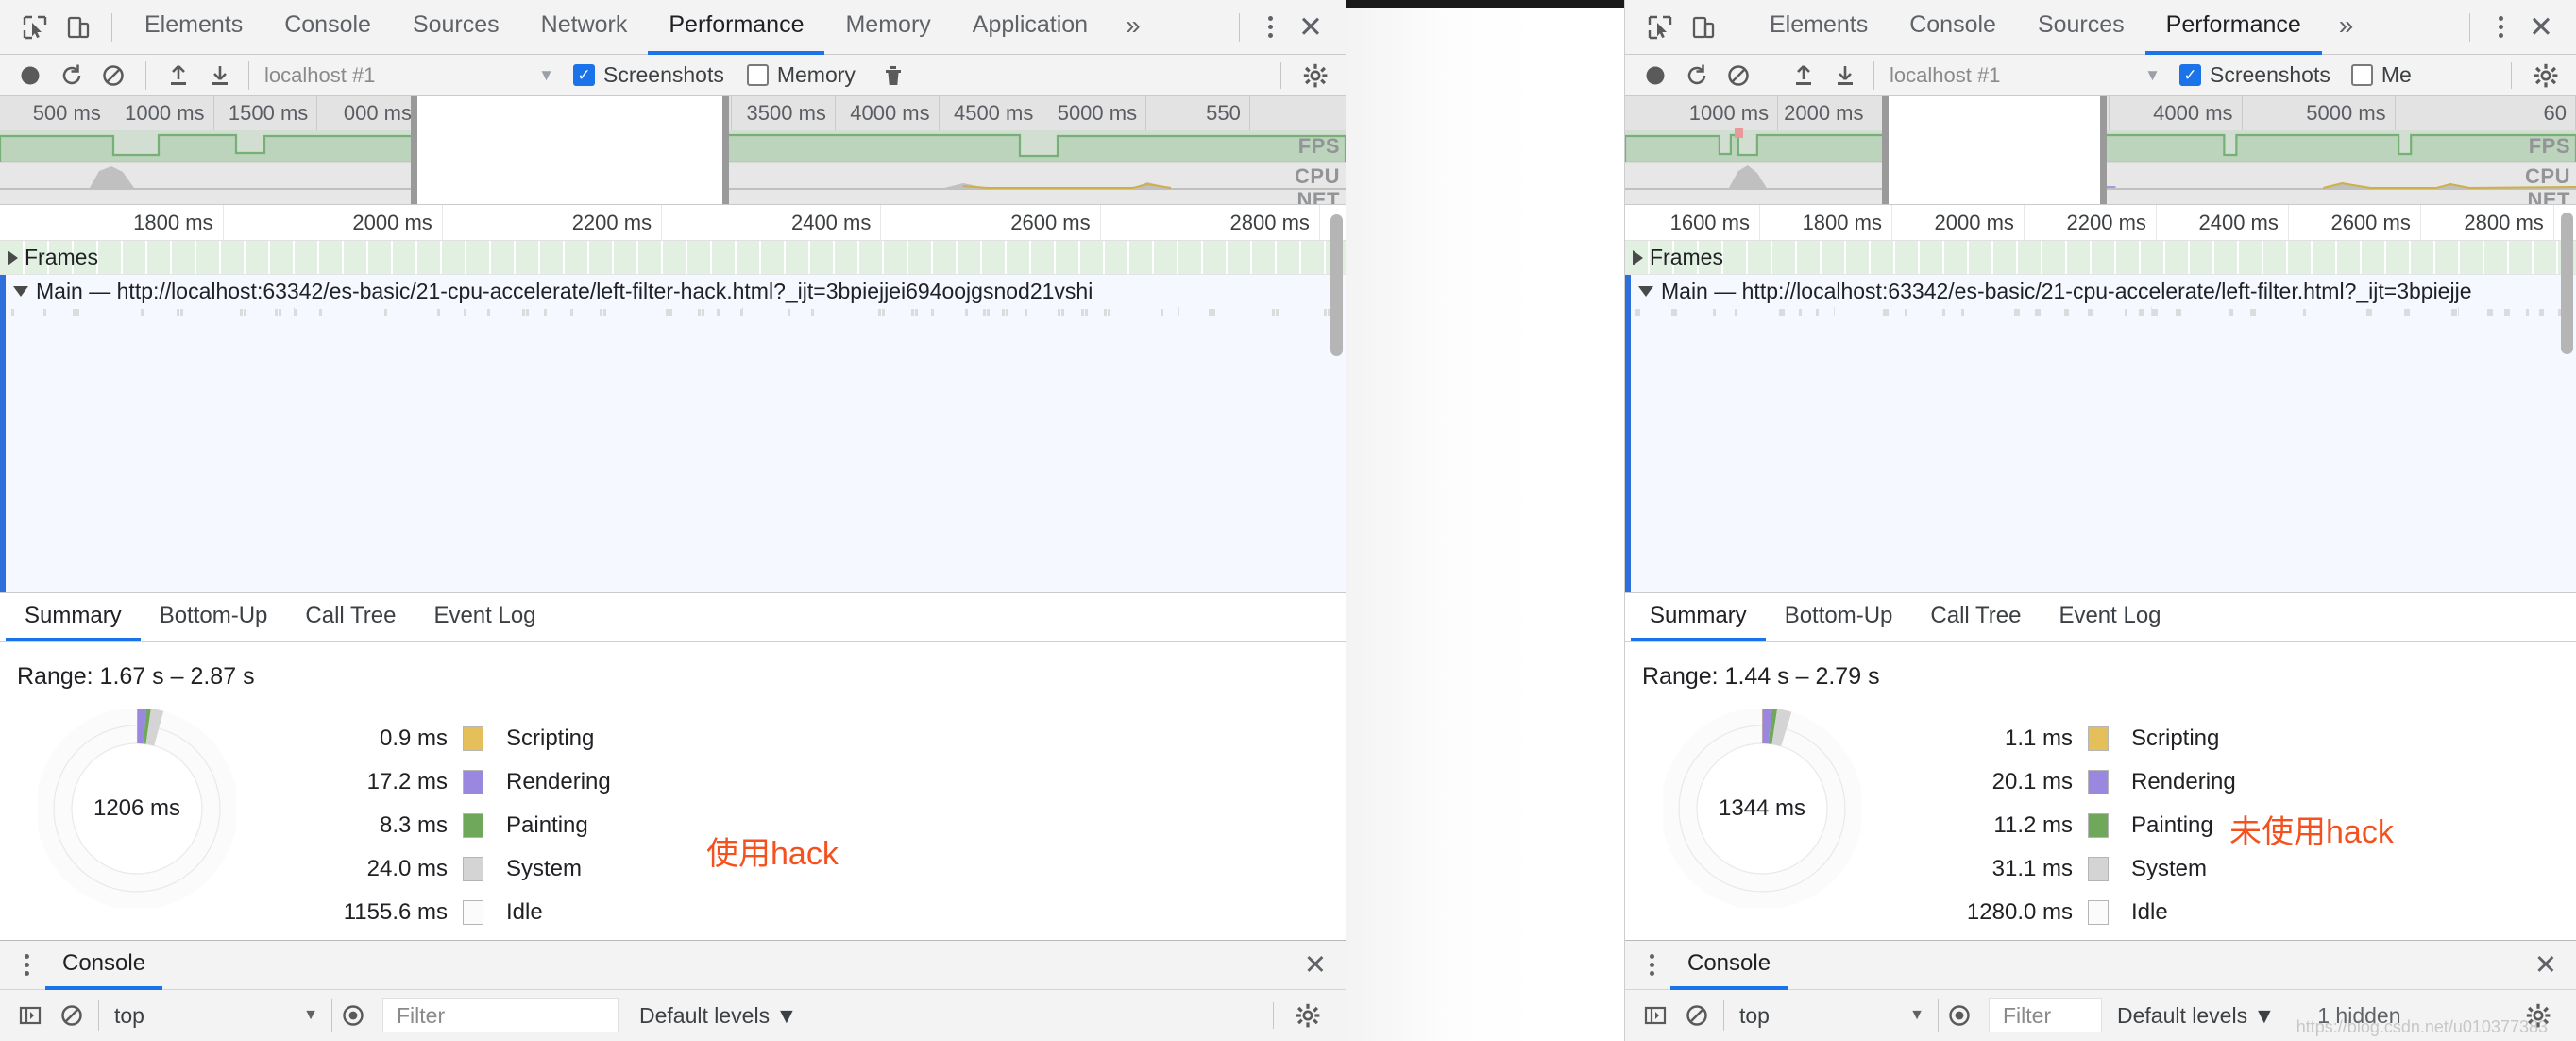 The image size is (2576, 1041). Describe the element at coordinates (1030, 27) in the screenshot. I see `tab-application: Application` at that location.